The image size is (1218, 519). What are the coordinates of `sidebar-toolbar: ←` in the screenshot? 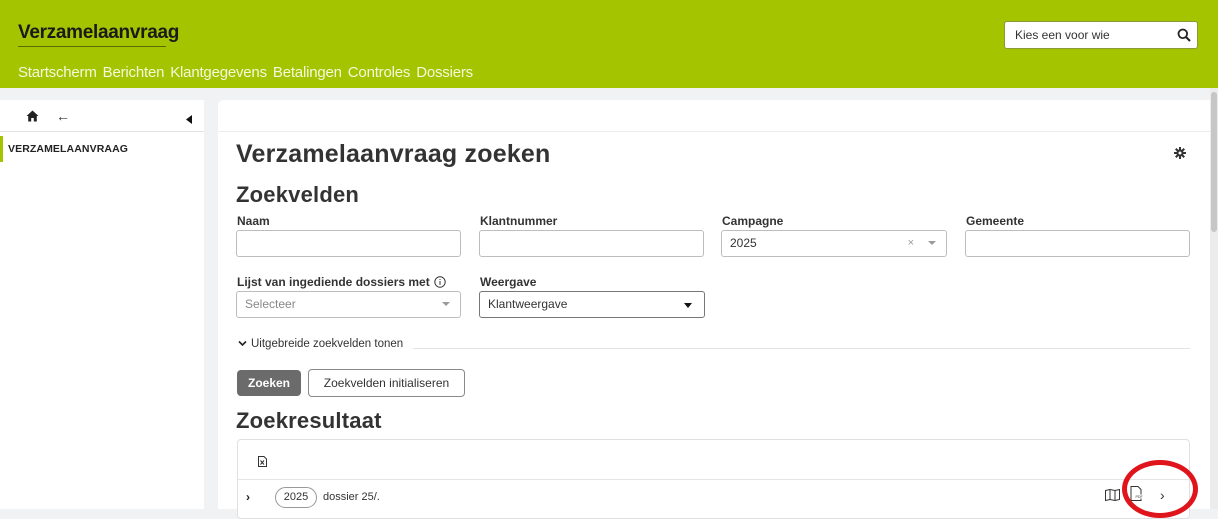 It's located at (102, 116).